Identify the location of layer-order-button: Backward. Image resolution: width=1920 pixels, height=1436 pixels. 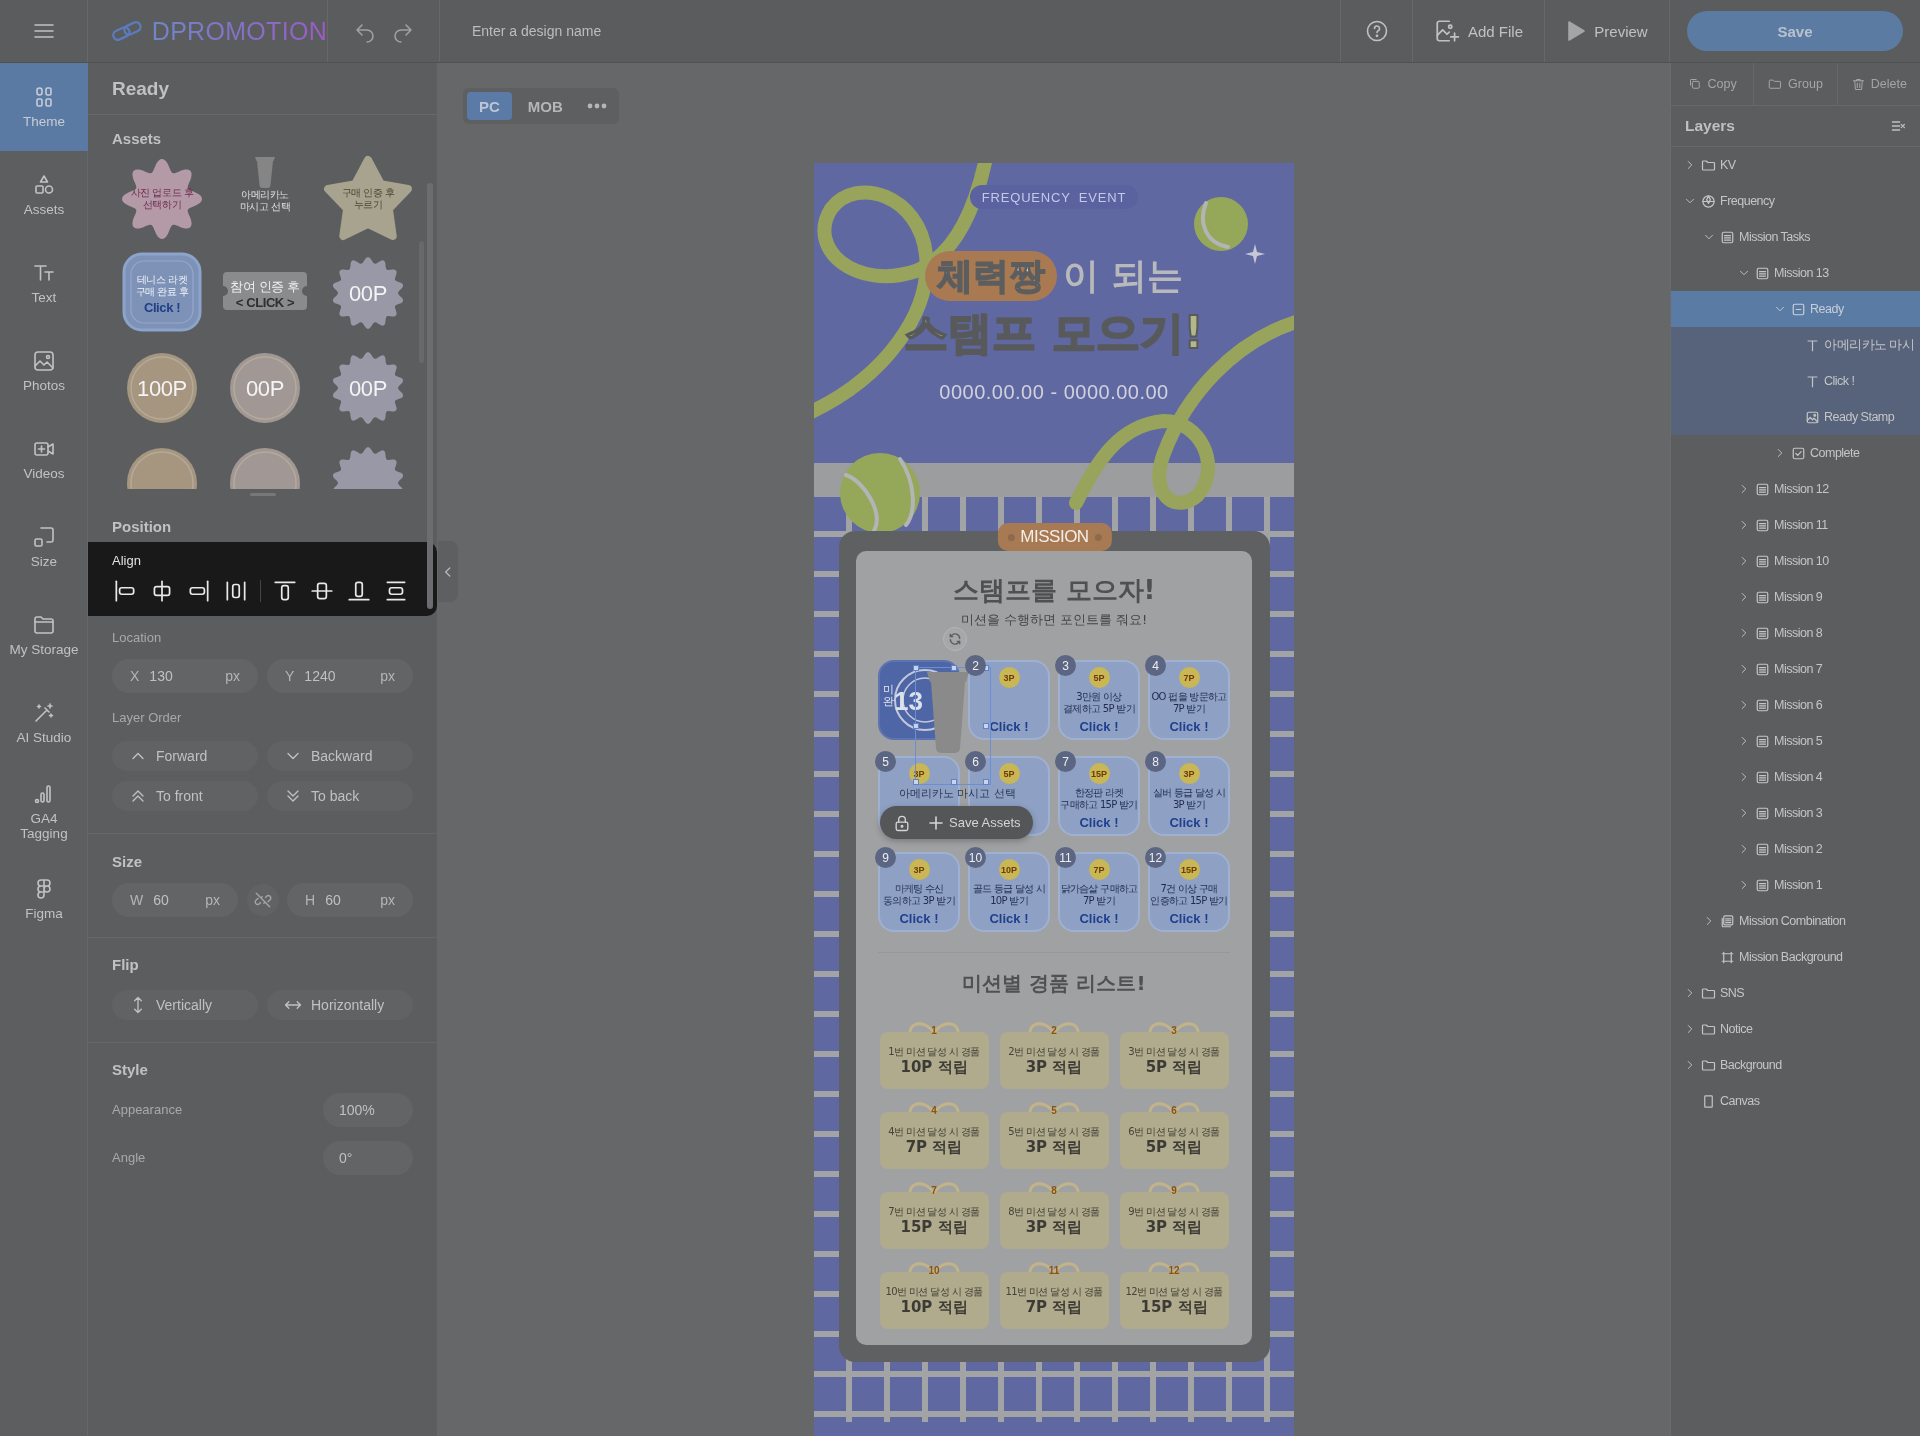
(340, 756).